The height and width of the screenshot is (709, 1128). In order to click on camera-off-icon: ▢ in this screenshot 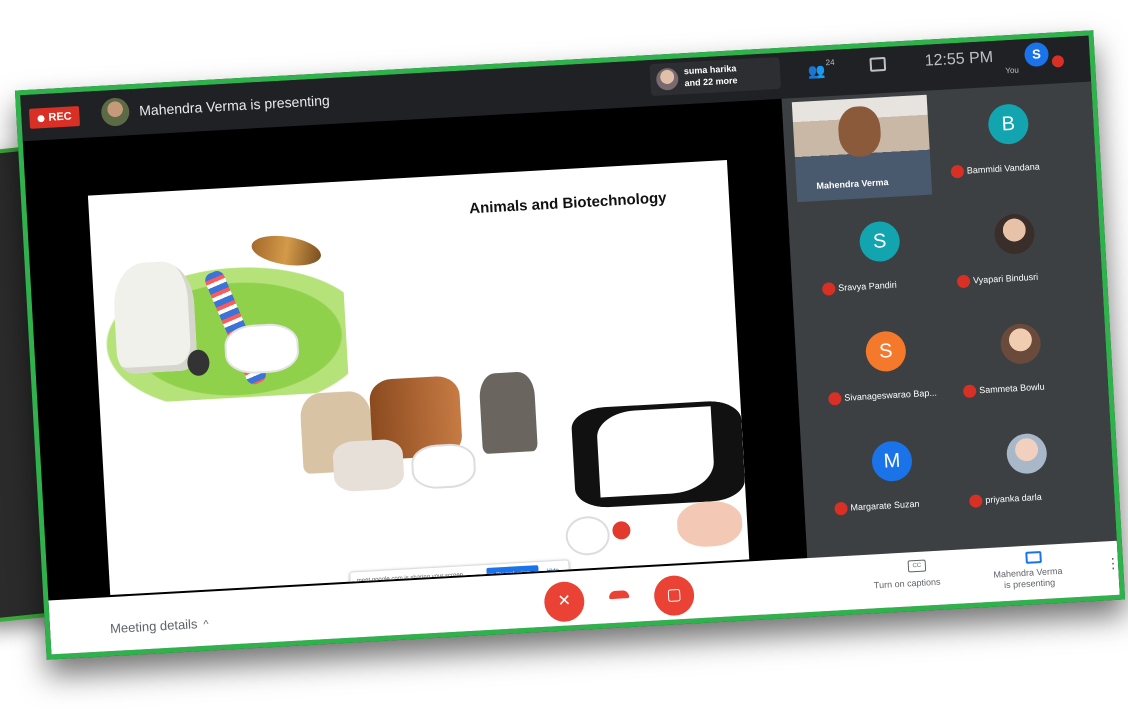, I will do `click(674, 595)`.